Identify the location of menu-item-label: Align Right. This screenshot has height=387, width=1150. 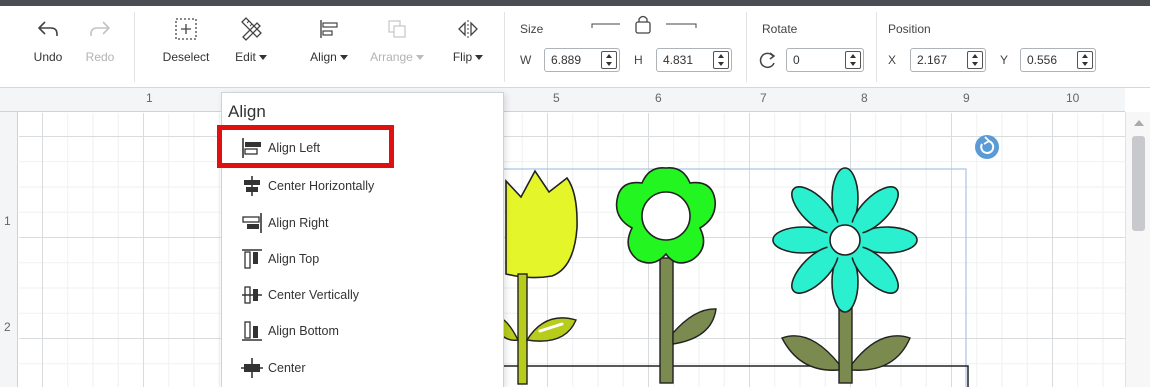
(298, 223).